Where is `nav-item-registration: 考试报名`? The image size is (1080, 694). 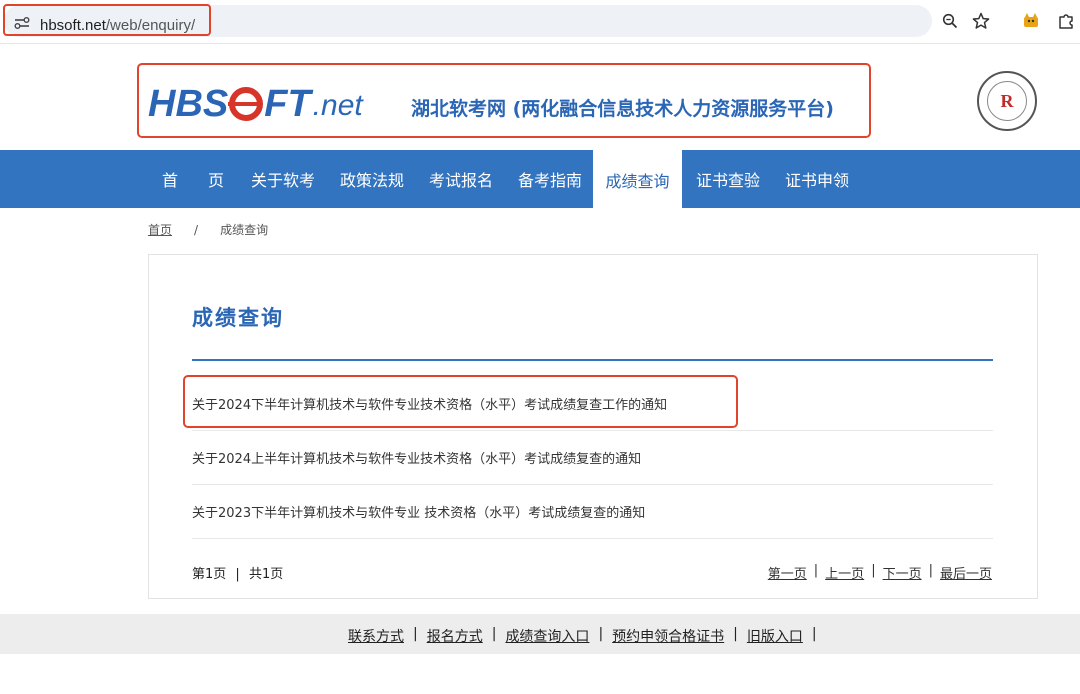
nav-item-registration: 考试报名 is located at coordinates (461, 179).